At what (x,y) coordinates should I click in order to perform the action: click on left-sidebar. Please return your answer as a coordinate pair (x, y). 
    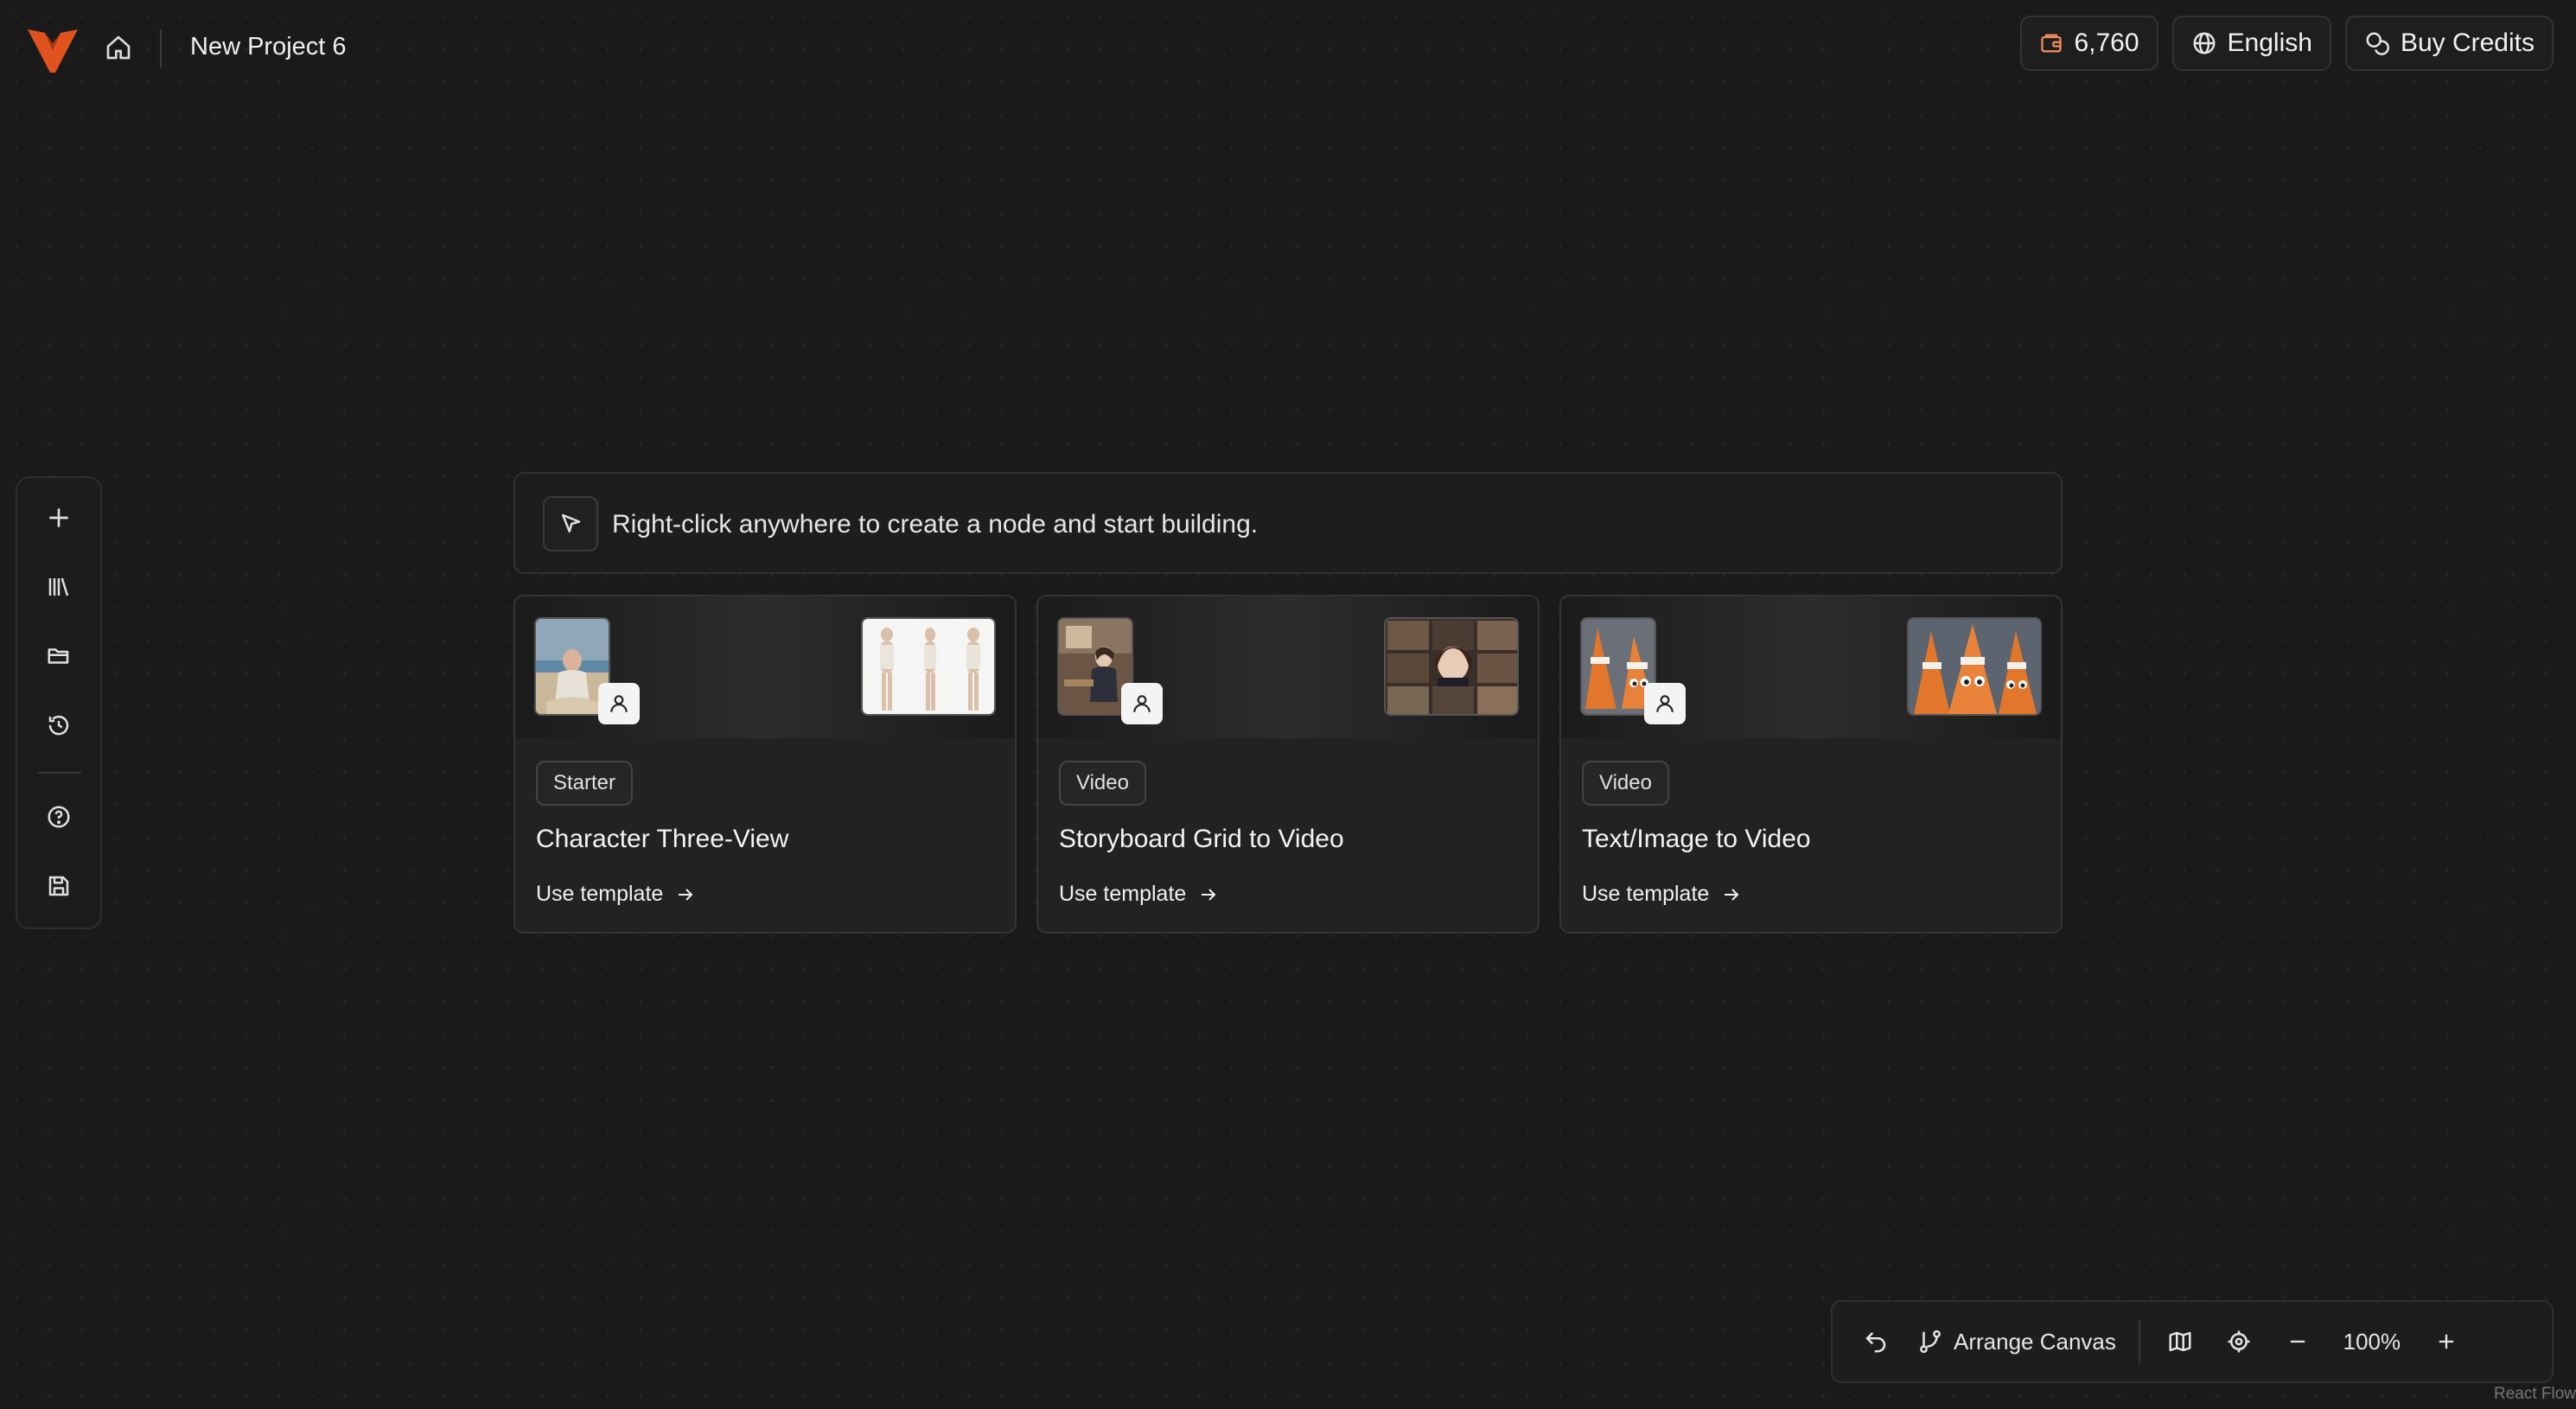
    Looking at the image, I should click on (59, 702).